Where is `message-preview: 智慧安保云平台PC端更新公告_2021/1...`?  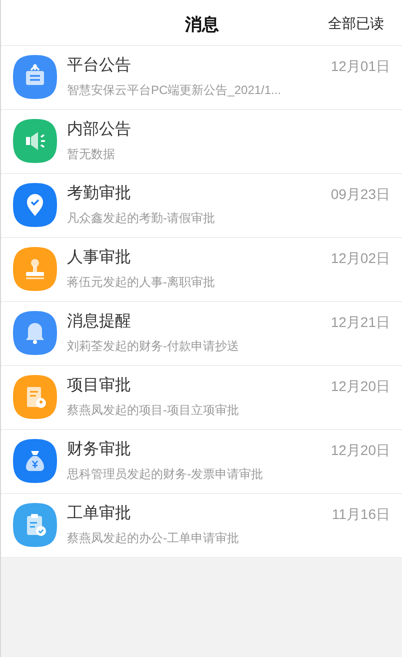 message-preview: 智慧安保云平台PC端更新公告_2021/1... is located at coordinates (174, 90).